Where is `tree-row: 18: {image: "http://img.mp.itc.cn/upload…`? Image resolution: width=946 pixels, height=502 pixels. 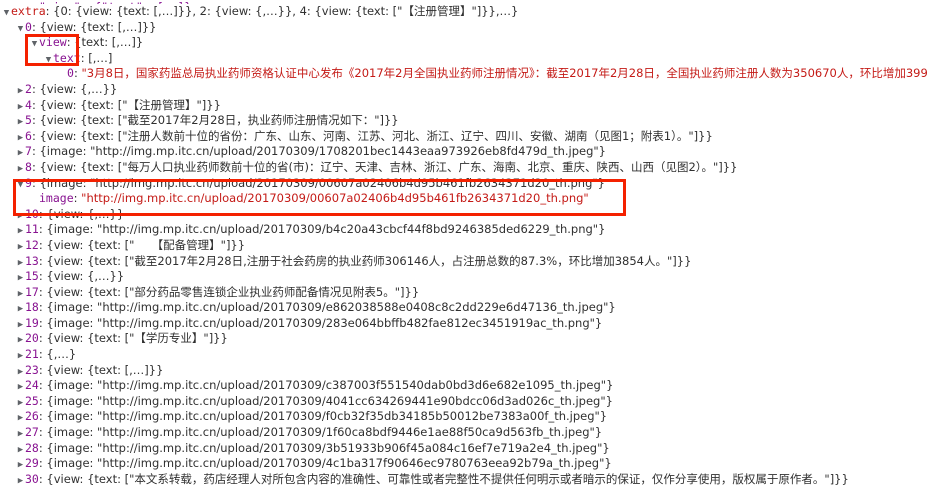 tree-row: 18: {image: "http://img.mp.itc.cn/upload… is located at coordinates (473, 308).